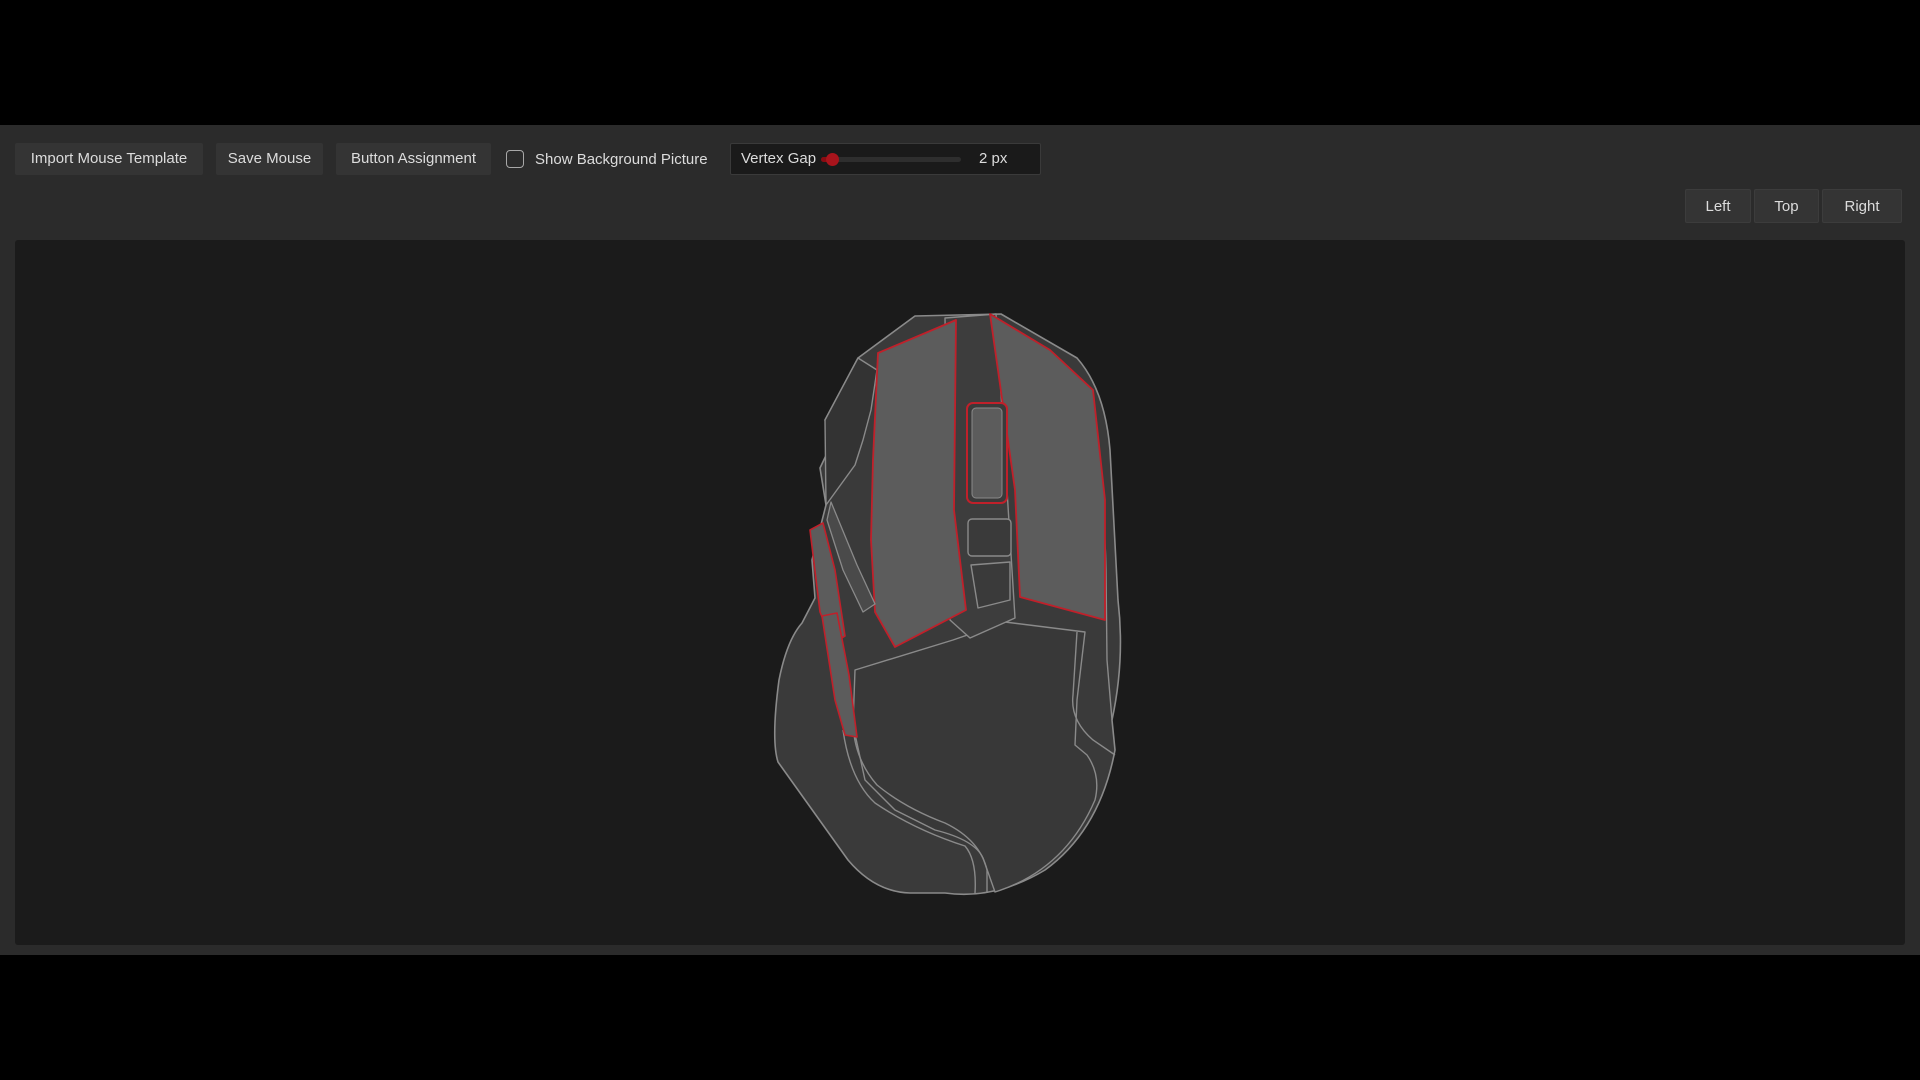 This screenshot has height=1080, width=1920. Describe the element at coordinates (515, 159) in the screenshot. I see `show-background-checkbox` at that location.